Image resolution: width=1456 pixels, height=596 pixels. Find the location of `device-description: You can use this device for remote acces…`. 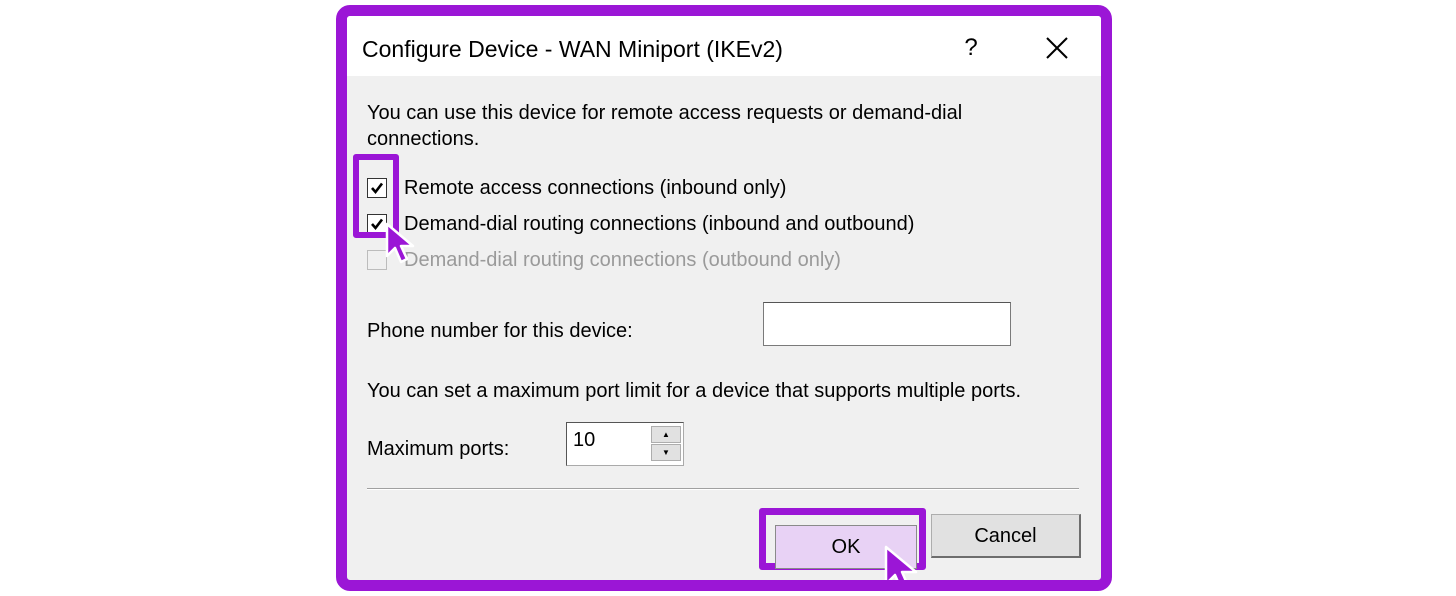

device-description: You can use this device for remote acces… is located at coordinates (665, 126).